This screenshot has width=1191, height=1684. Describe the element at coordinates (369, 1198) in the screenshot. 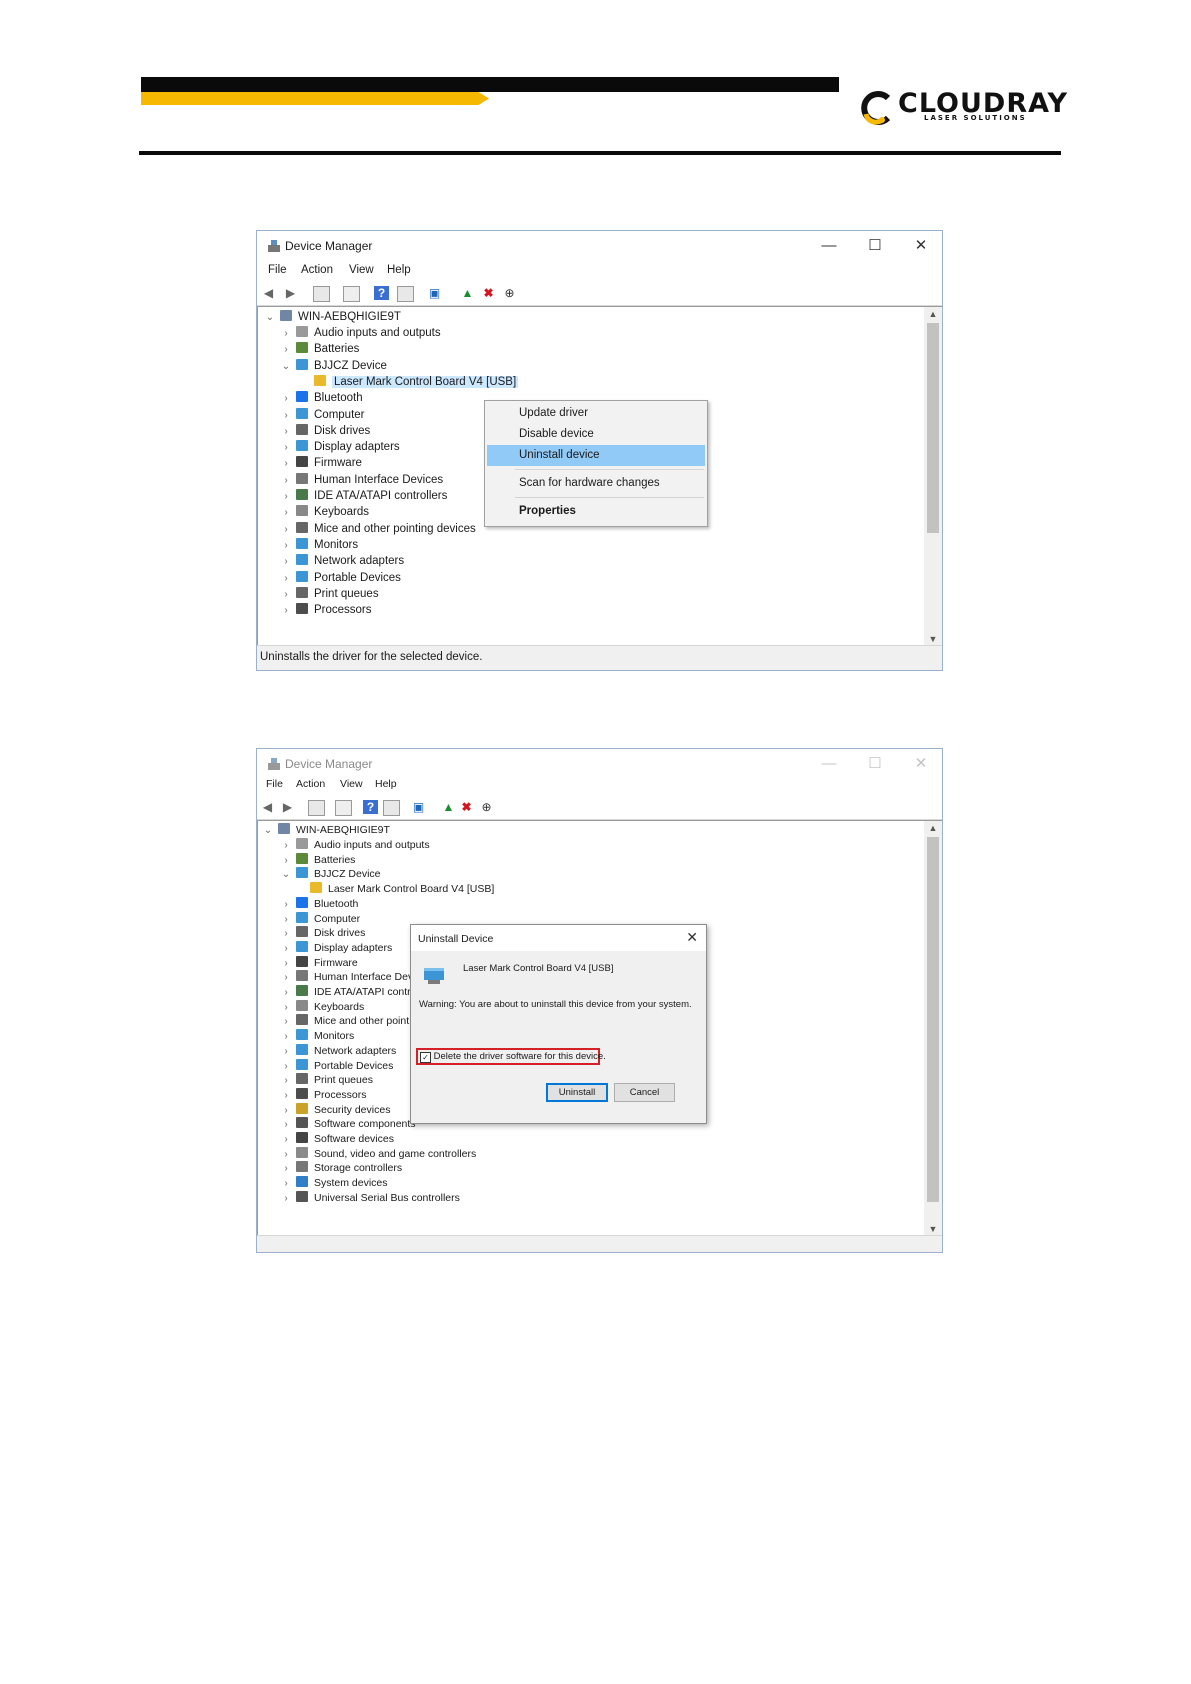

I see `tree-item: › Universal Serial Bus controllers` at that location.